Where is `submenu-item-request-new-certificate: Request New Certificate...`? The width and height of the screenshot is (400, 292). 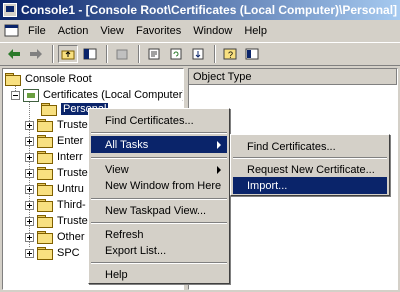
submenu-item-request-new-certificate: Request New Certificate... is located at coordinates (310, 169).